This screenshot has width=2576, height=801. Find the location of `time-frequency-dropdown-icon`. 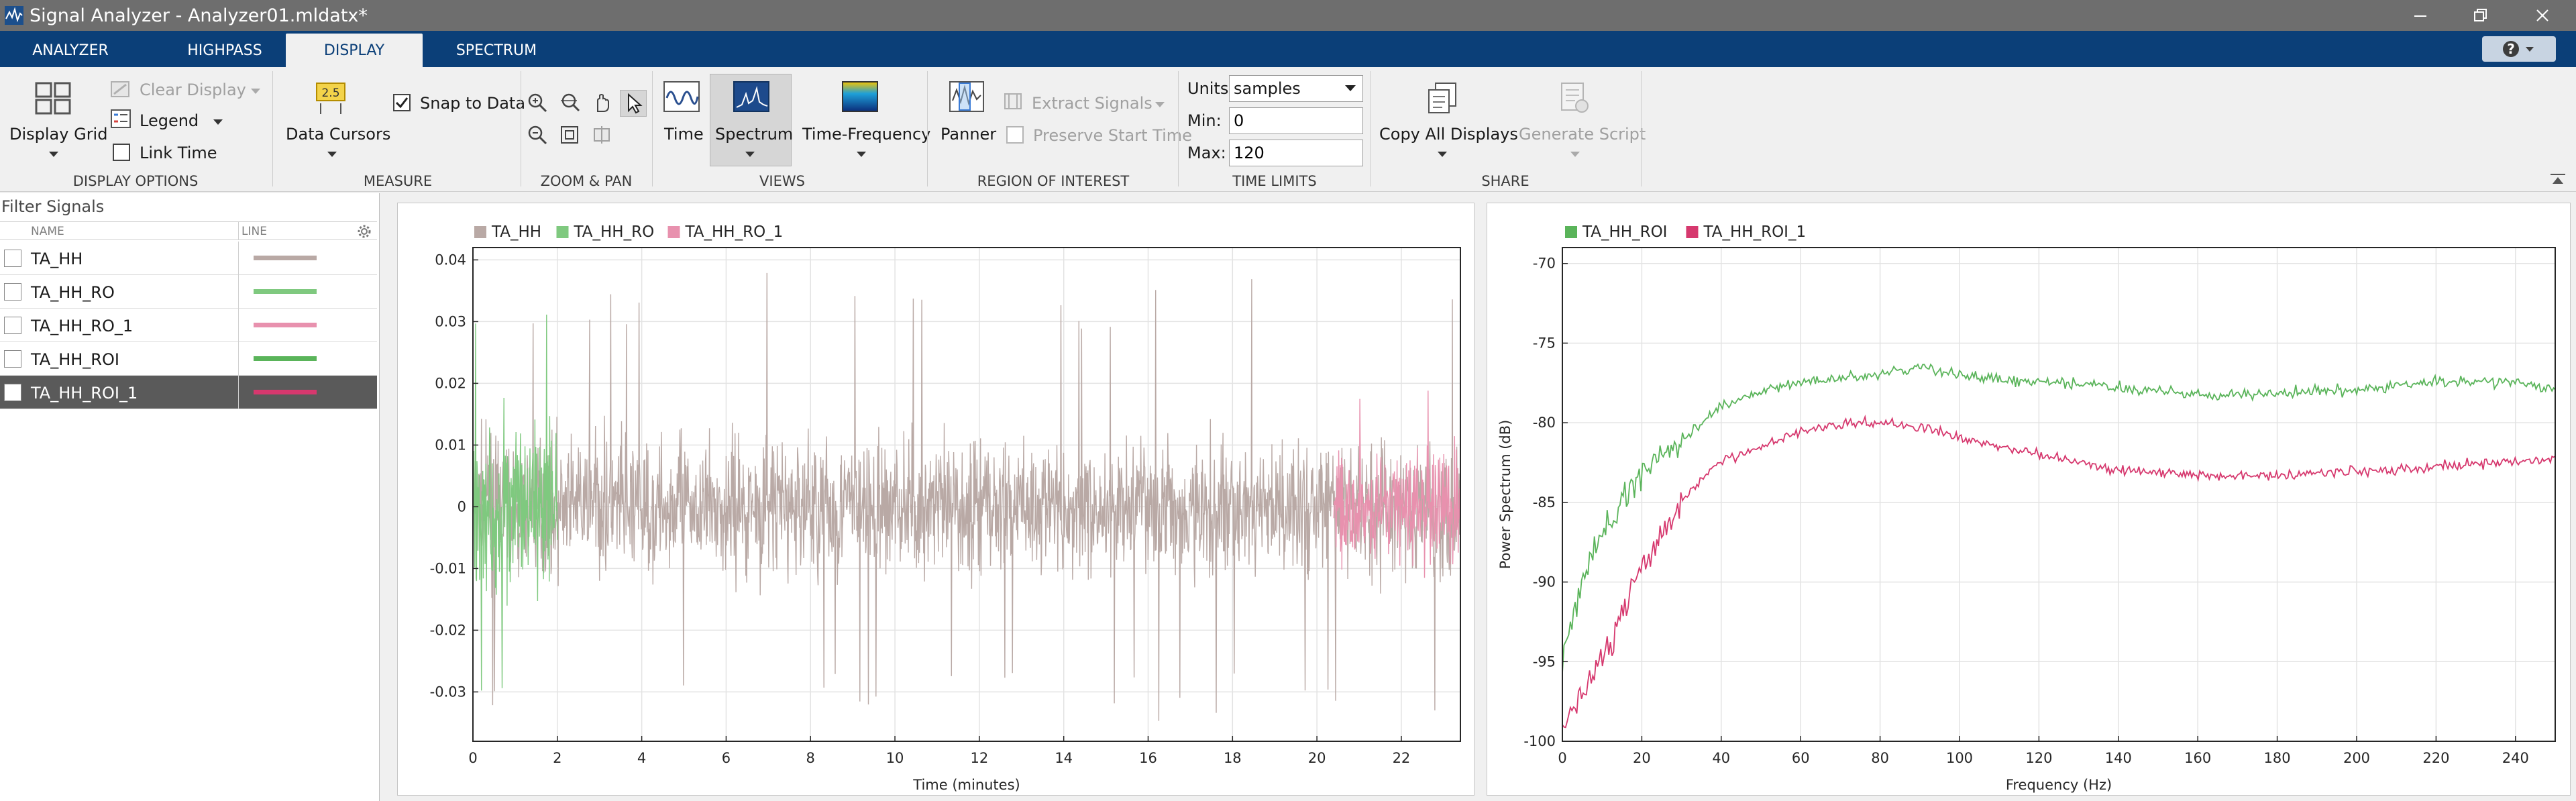

time-frequency-dropdown-icon is located at coordinates (861, 154).